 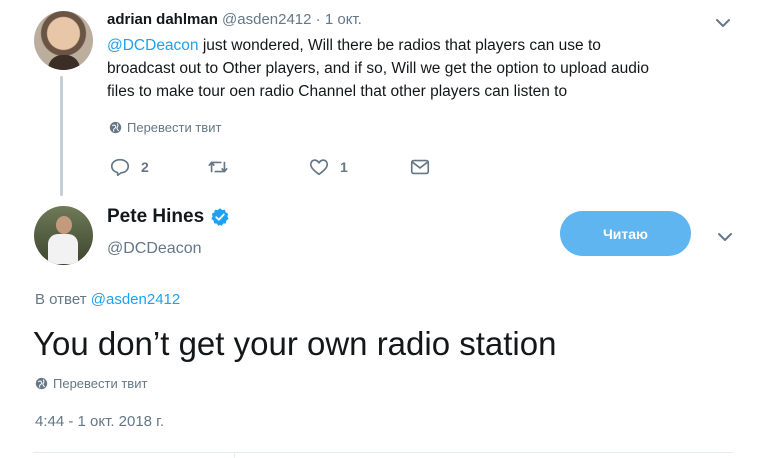 I want to click on tweet-header: adrian dahlman @asden2412 · 1 окт., so click(x=427, y=20).